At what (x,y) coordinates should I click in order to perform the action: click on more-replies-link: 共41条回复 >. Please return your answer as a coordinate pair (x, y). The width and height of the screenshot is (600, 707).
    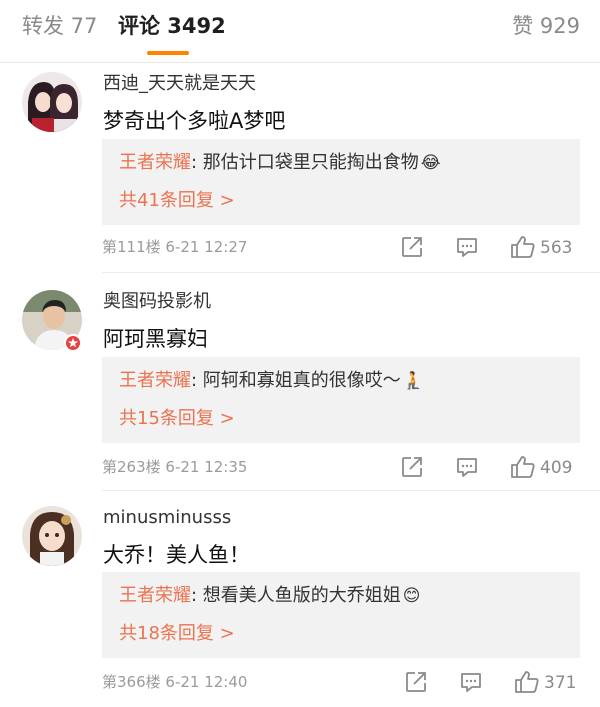
    Looking at the image, I should click on (177, 201).